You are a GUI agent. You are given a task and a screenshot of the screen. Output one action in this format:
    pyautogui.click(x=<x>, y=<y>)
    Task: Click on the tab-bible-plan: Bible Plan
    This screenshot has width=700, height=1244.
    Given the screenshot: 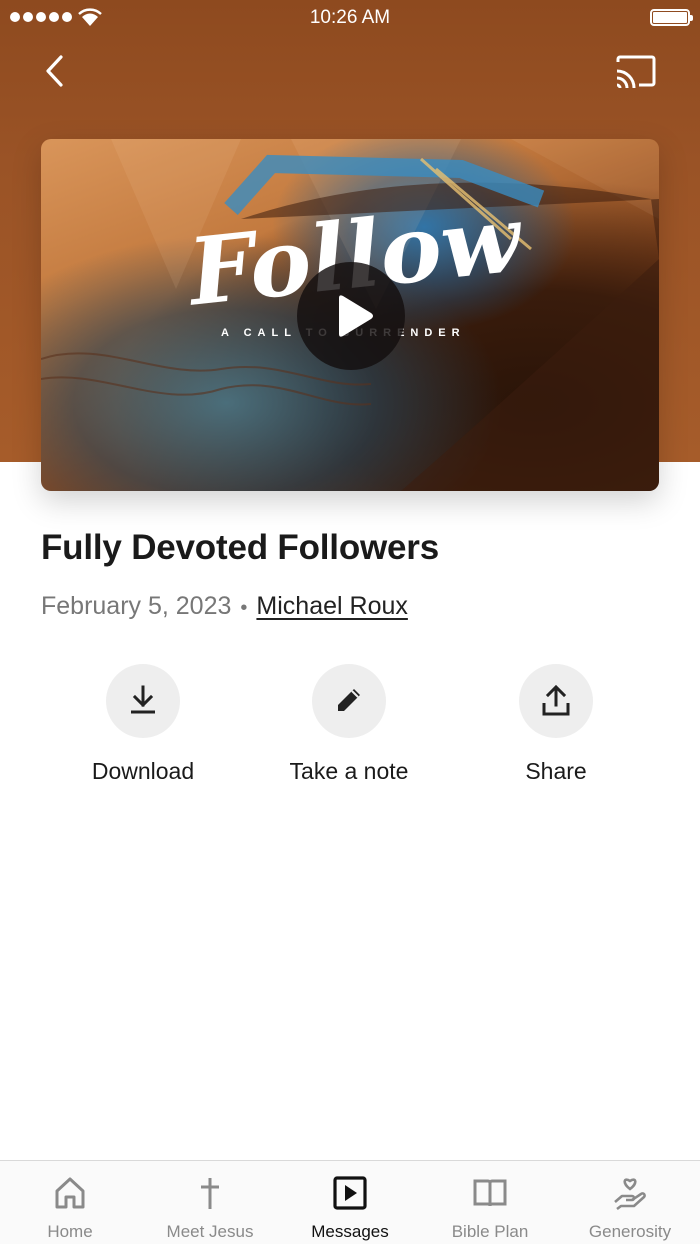 What is the action you would take?
    pyautogui.click(x=490, y=1202)
    